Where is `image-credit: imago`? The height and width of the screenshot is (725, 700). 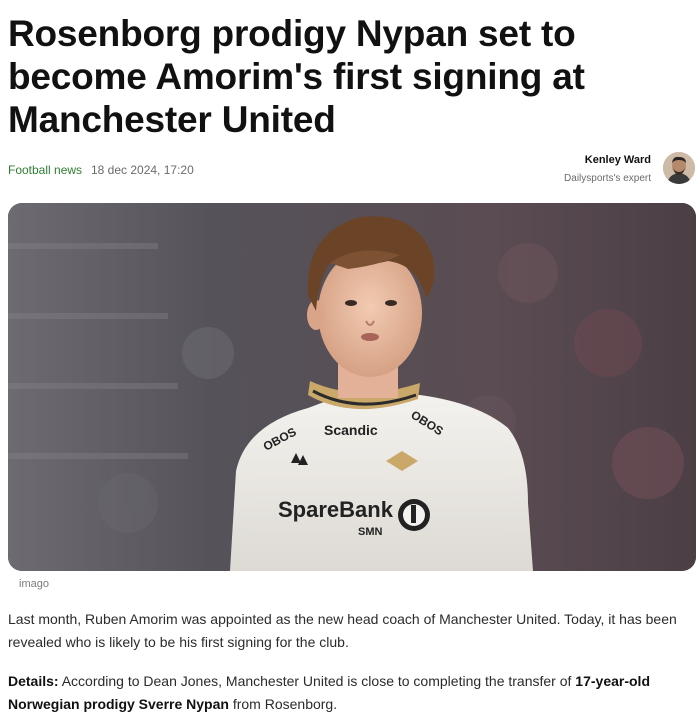 image-credit: imago is located at coordinates (34, 584).